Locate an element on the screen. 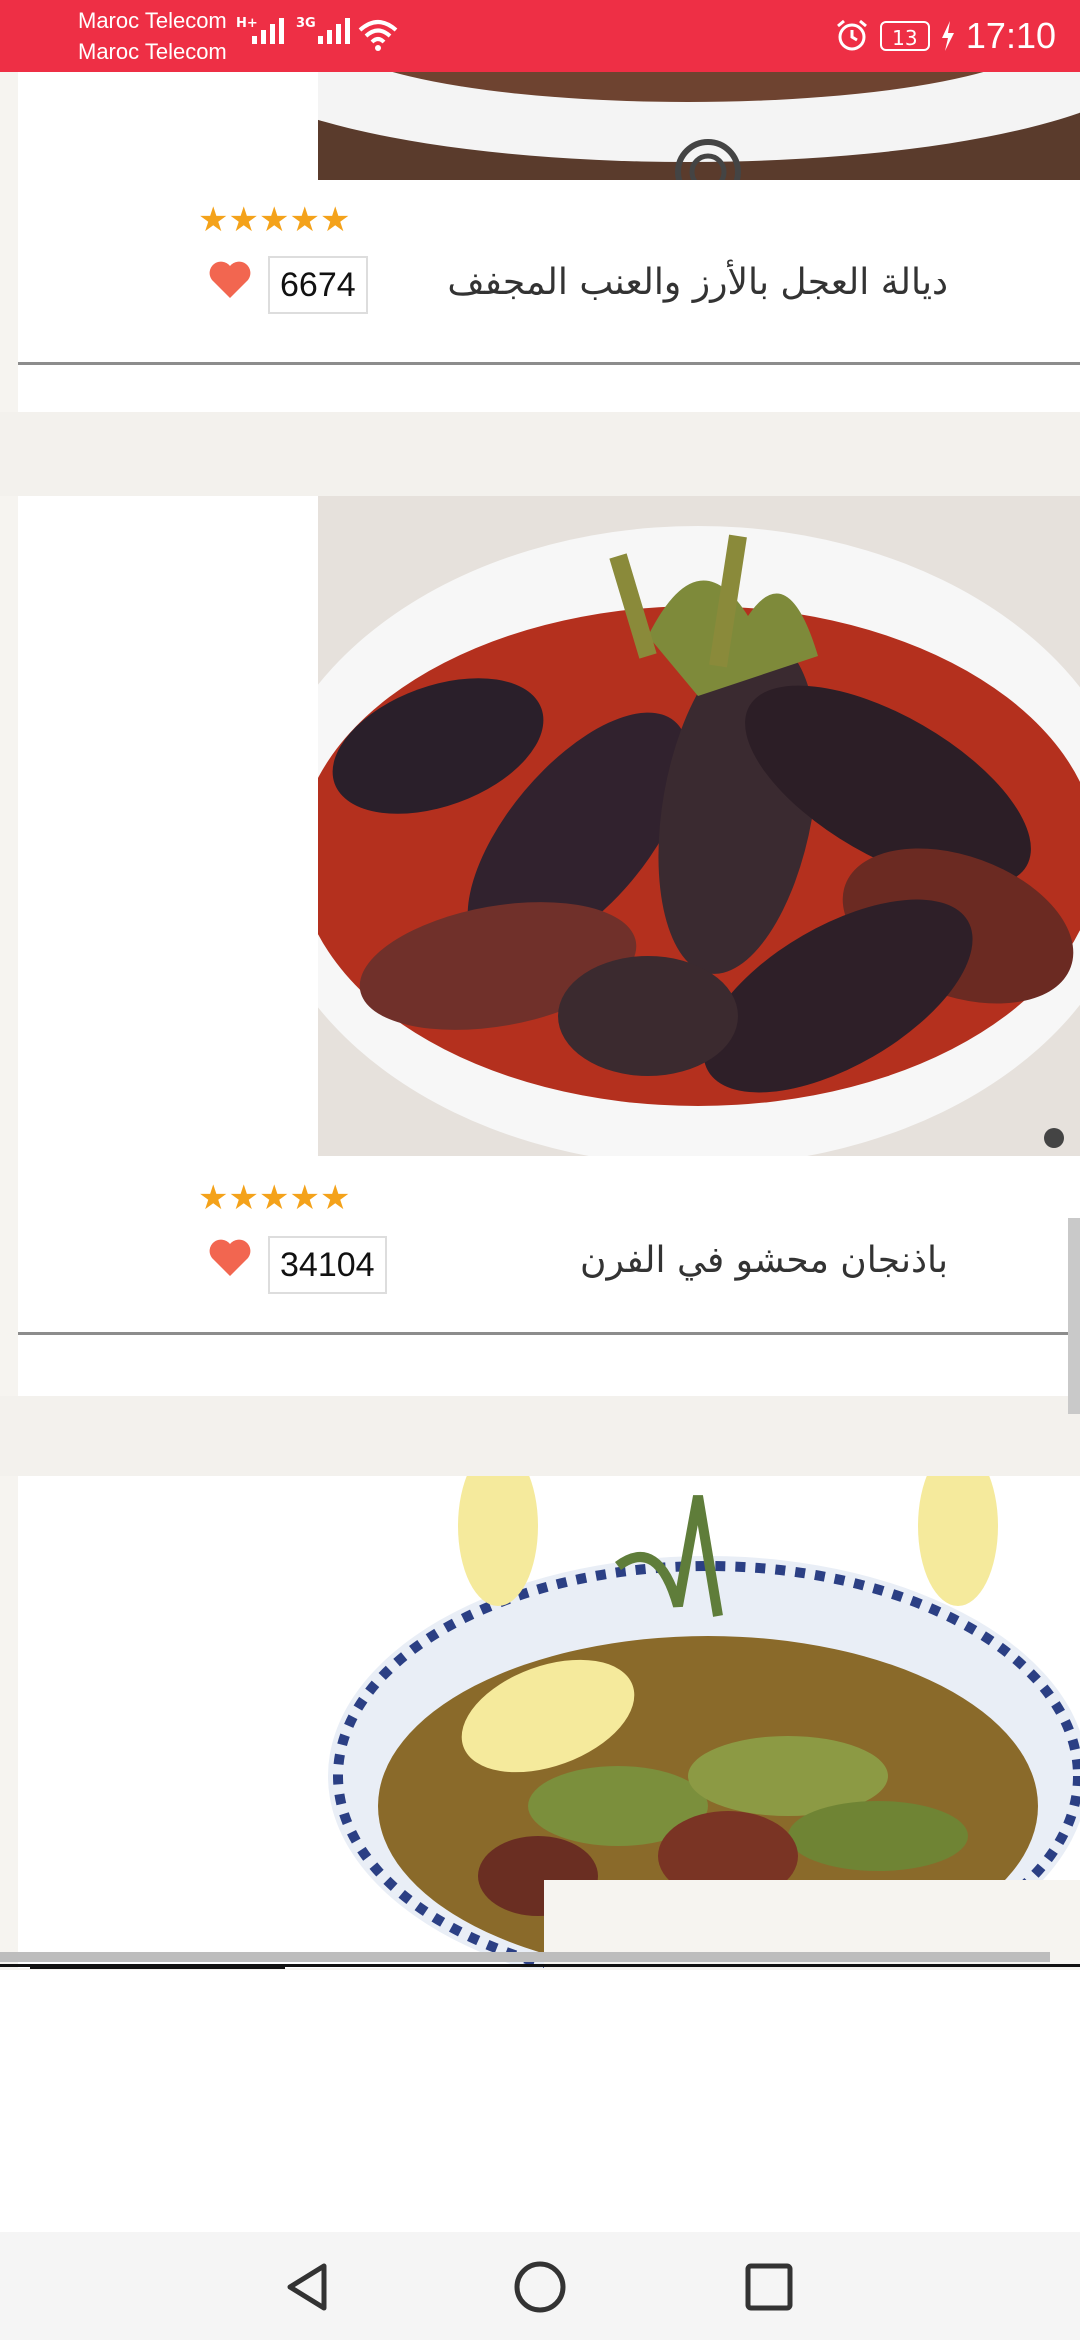  home-circle-icon is located at coordinates (540, 2287).